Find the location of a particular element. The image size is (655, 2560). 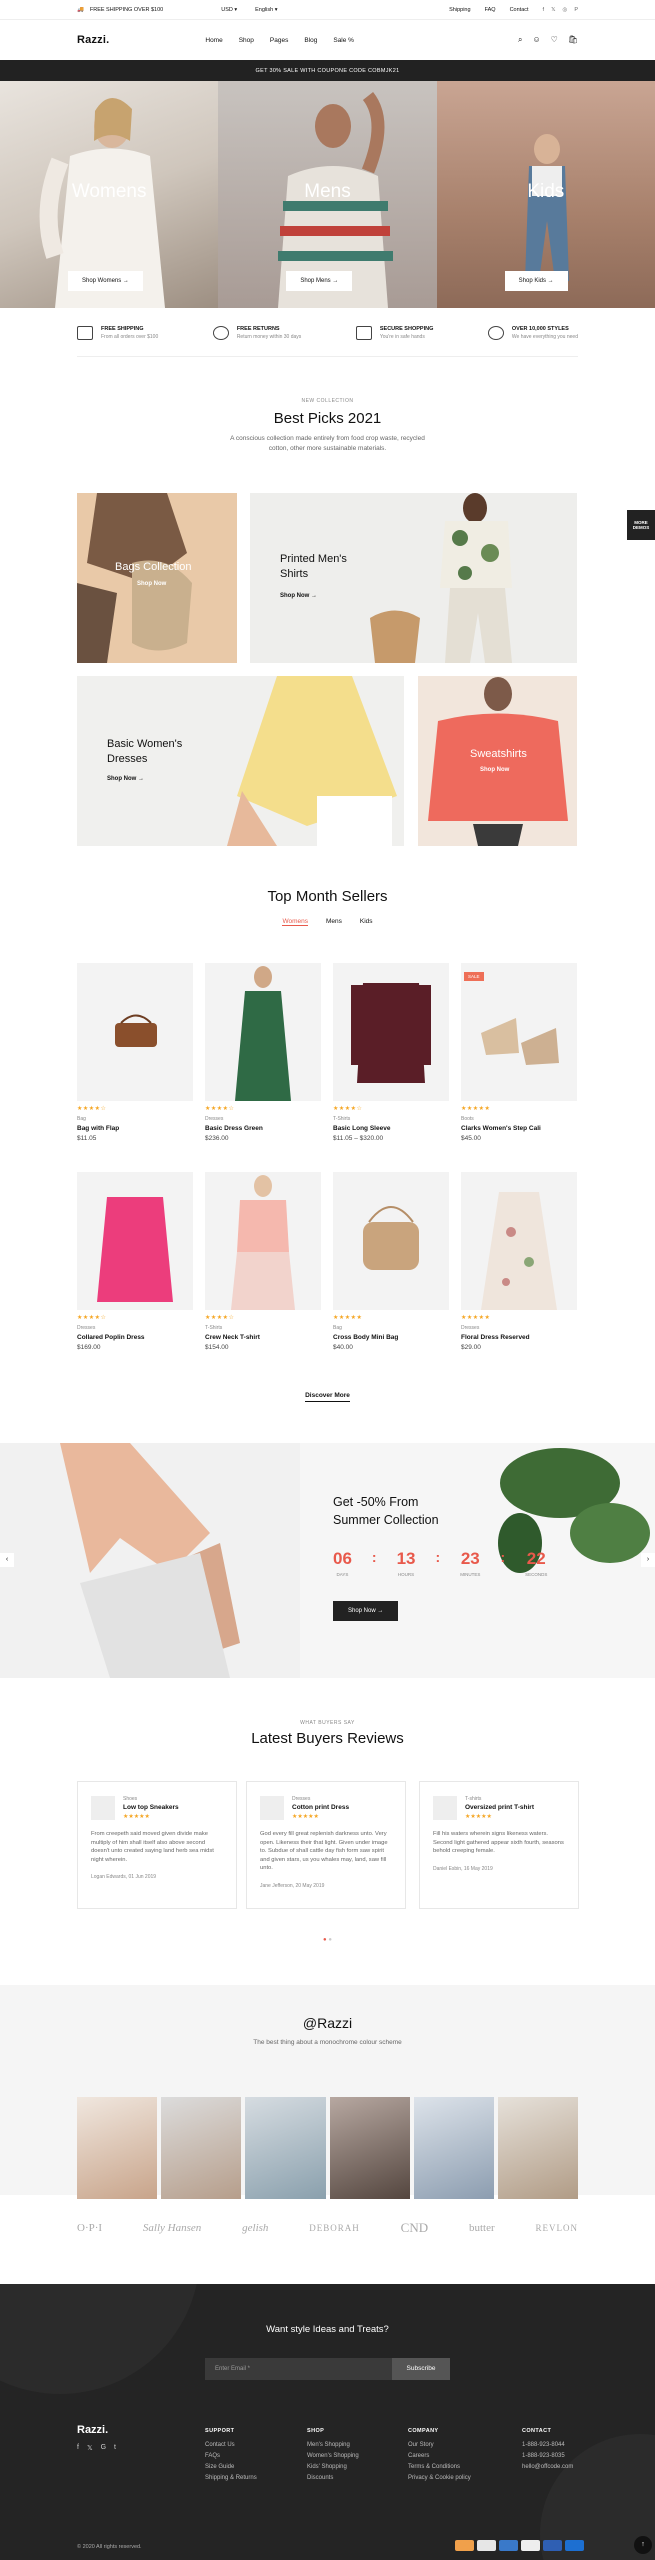

footer-logo: Razzi. is located at coordinates (92, 2430).